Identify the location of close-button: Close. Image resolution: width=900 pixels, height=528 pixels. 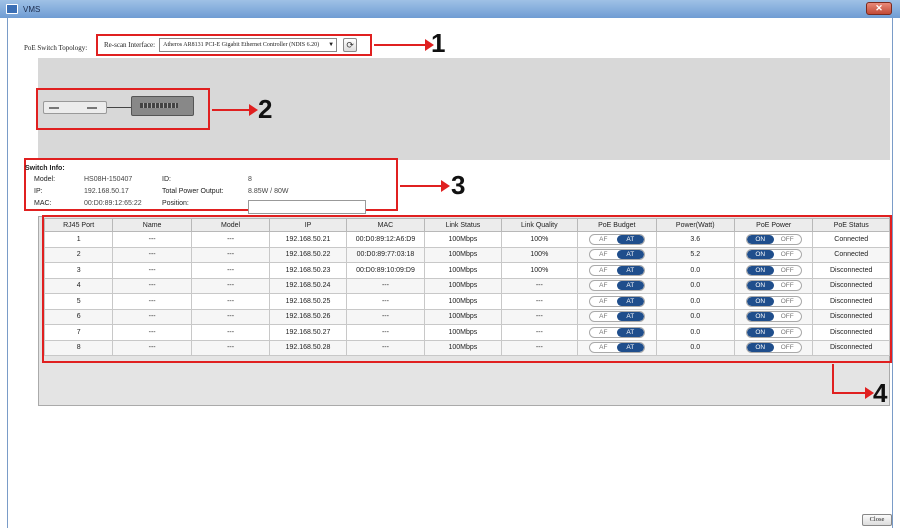
(877, 520).